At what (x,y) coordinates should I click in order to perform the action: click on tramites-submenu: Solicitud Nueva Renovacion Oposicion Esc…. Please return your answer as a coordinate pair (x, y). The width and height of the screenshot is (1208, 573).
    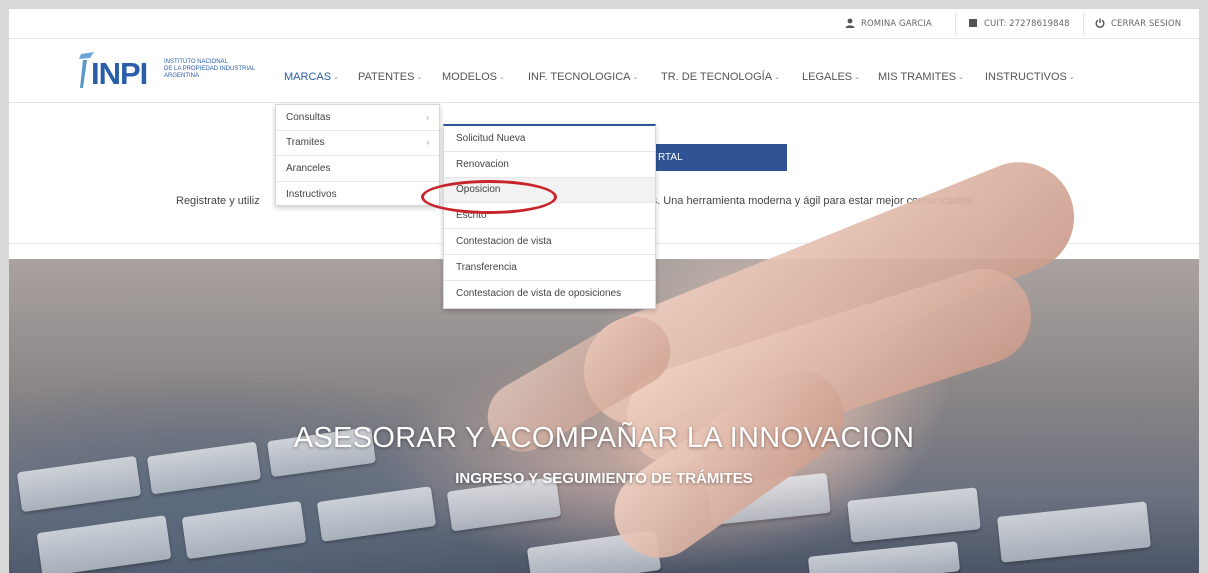
    Looking at the image, I should click on (549, 216).